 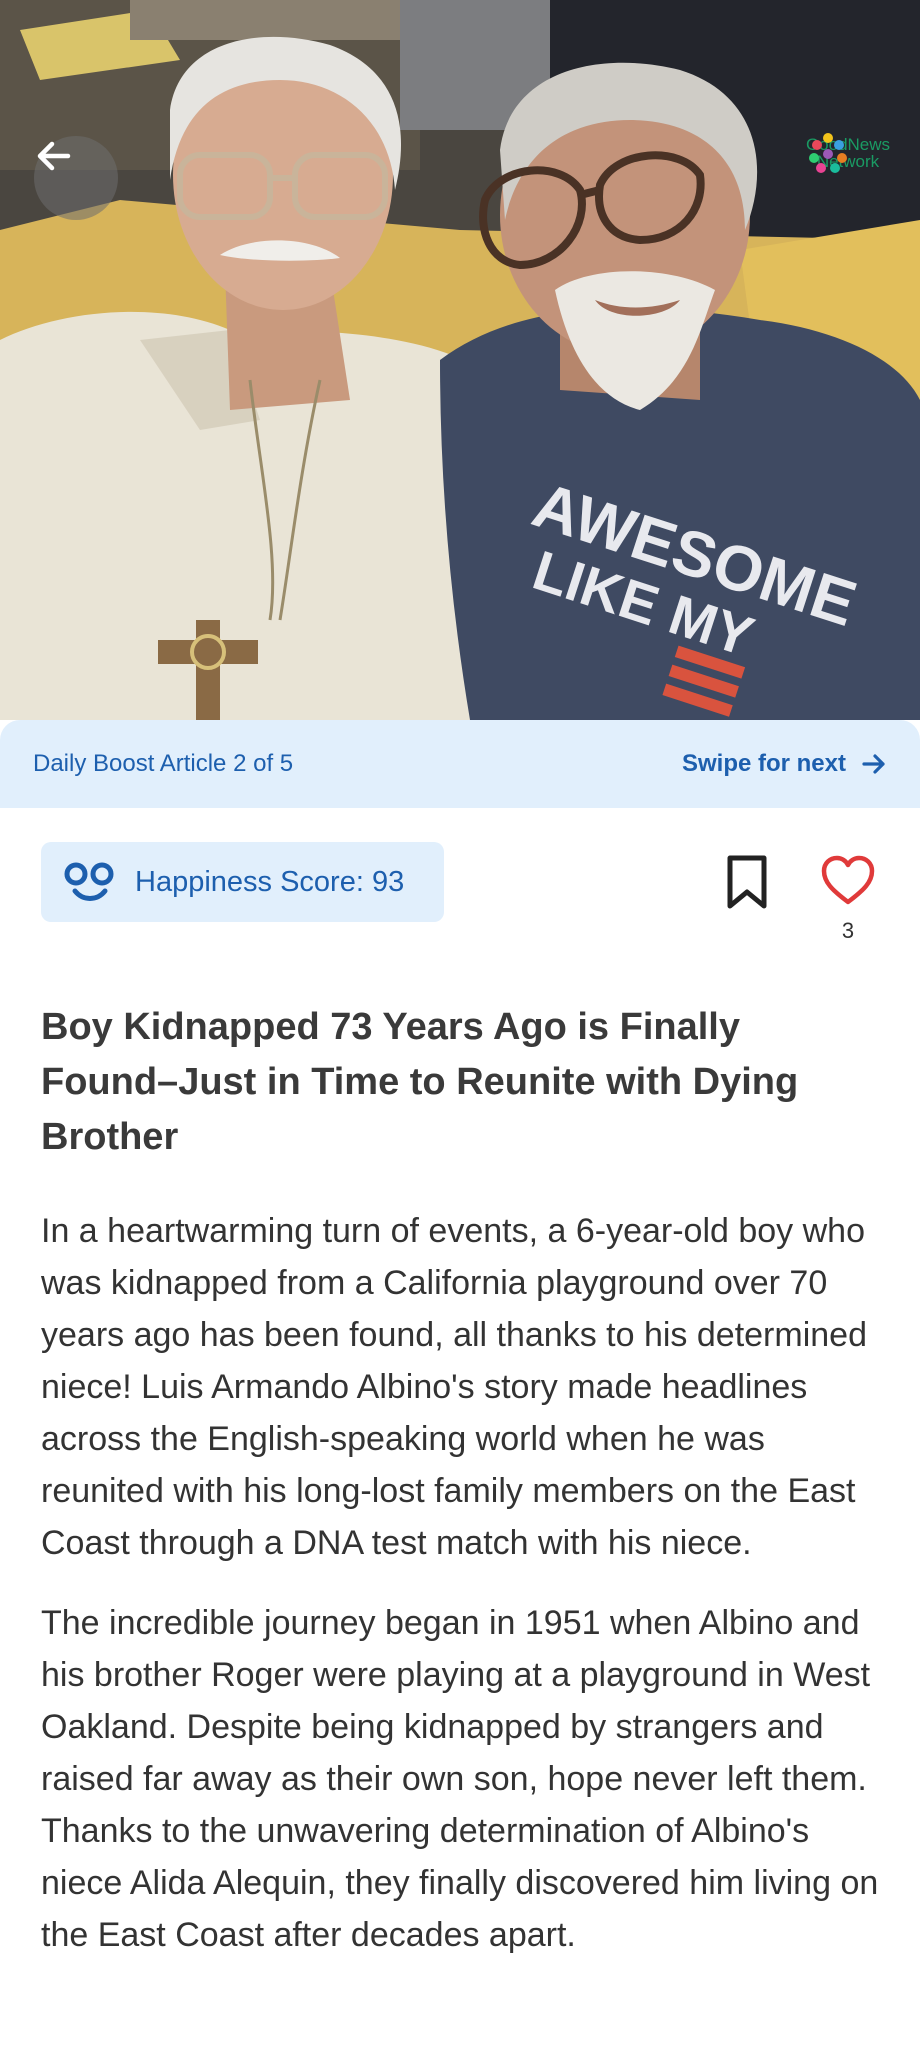 What do you see at coordinates (763, 763) in the screenshot?
I see `swipe-next-label: Swipe for next` at bounding box center [763, 763].